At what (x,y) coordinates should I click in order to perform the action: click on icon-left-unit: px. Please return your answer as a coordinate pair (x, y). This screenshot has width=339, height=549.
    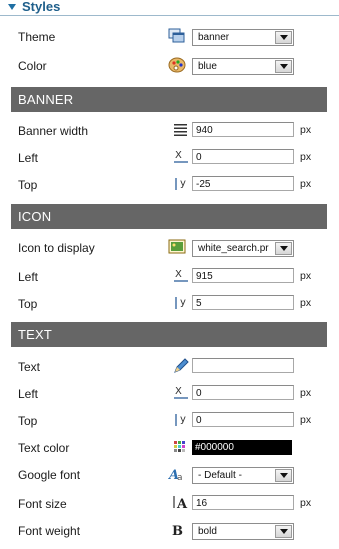
    Looking at the image, I should click on (306, 276).